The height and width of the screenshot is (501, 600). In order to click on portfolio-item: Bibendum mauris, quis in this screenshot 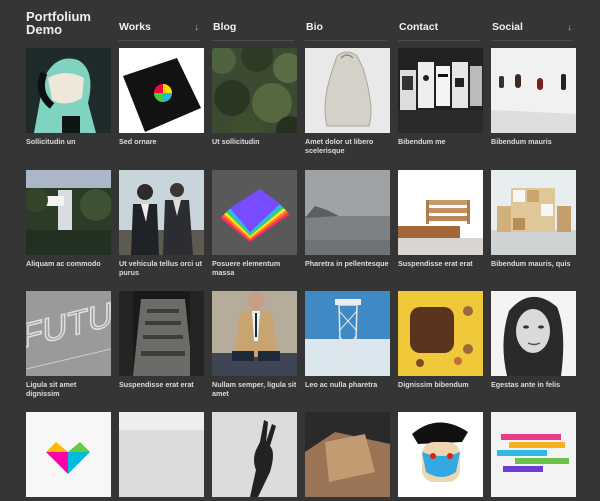, I will do `click(533, 219)`.